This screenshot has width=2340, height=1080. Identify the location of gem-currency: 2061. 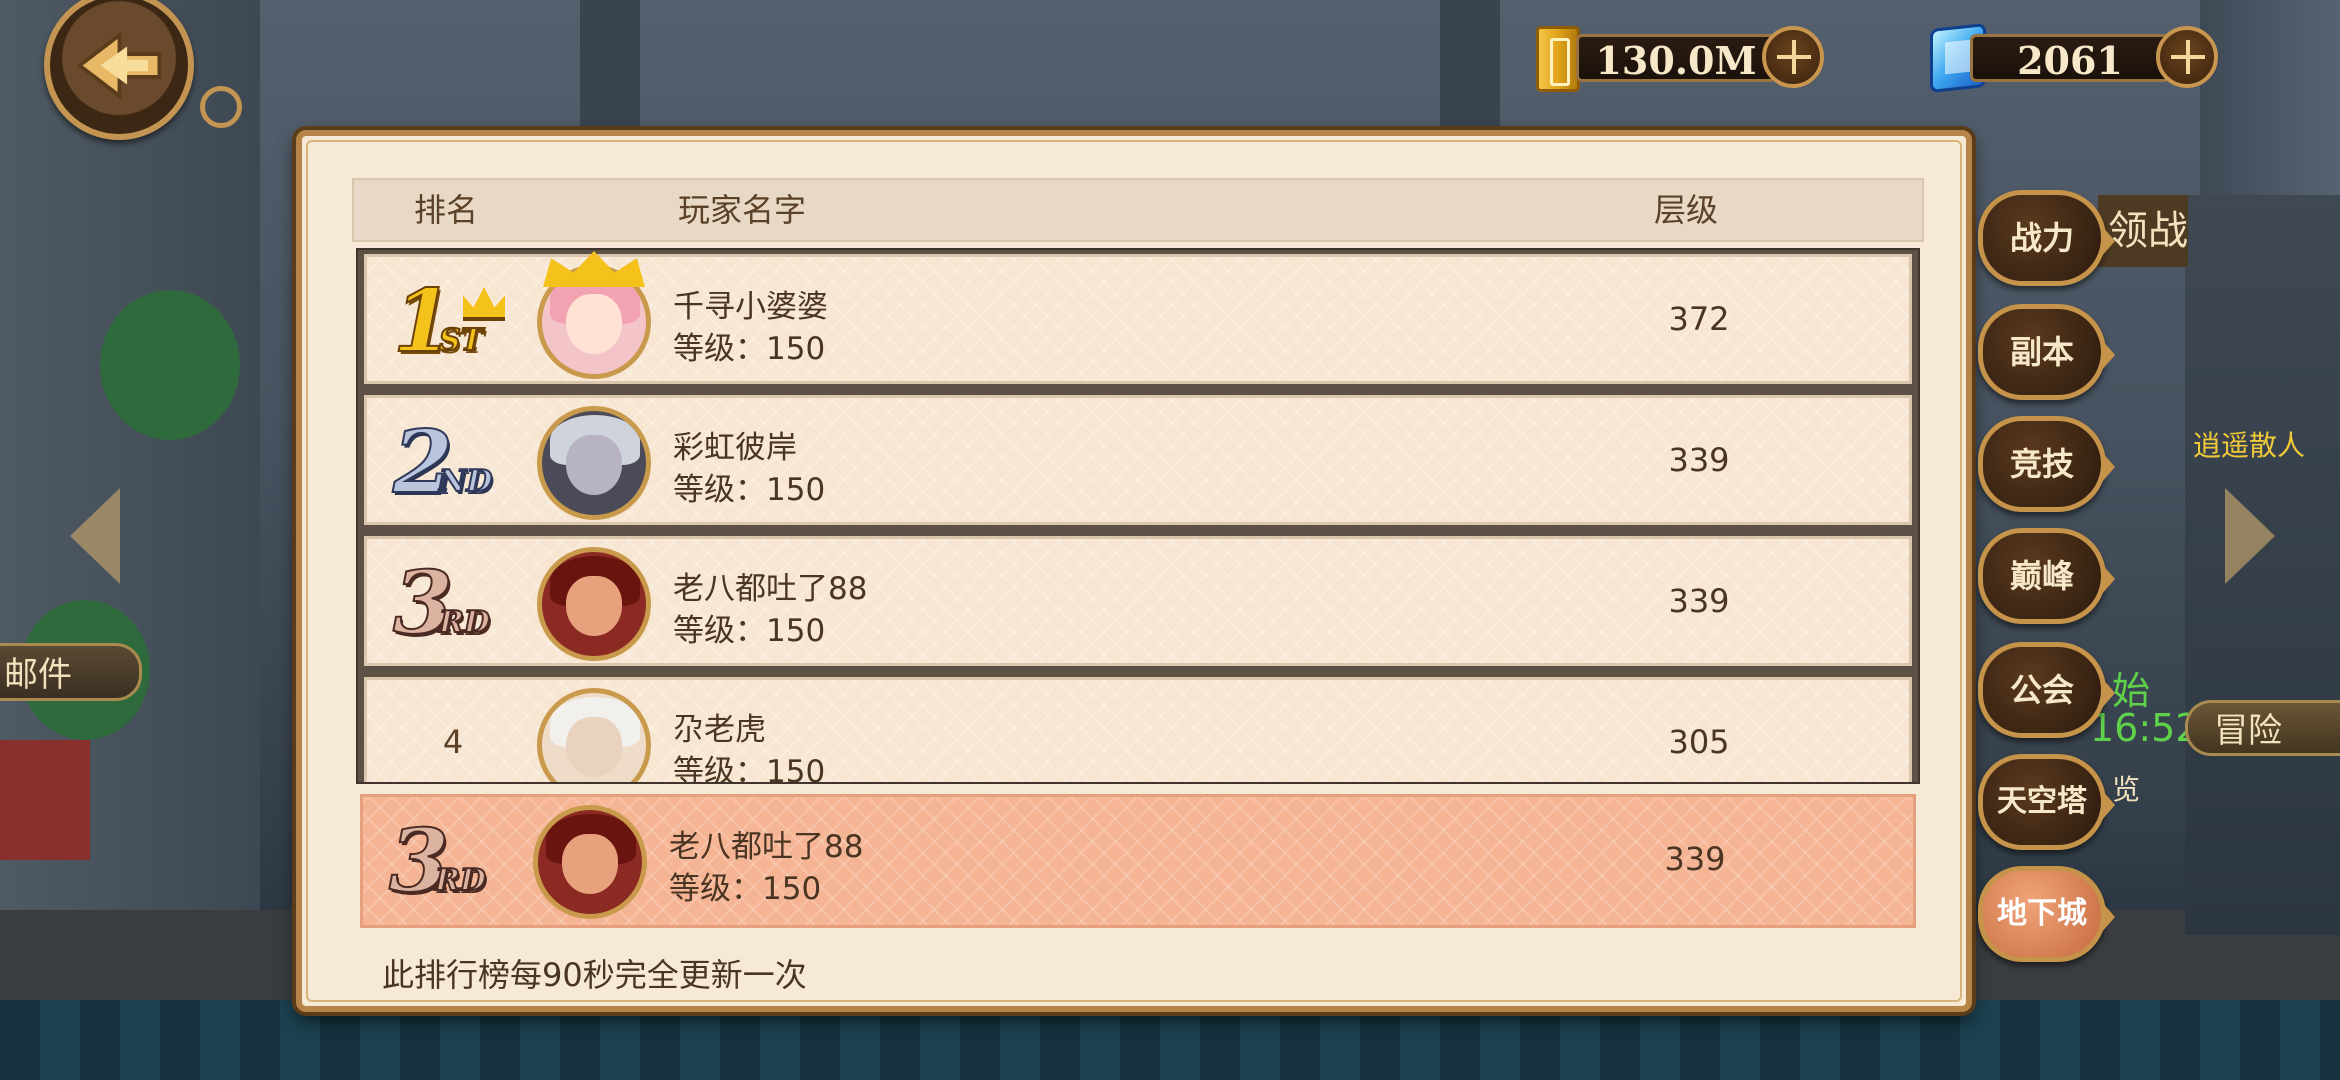
(2075, 58).